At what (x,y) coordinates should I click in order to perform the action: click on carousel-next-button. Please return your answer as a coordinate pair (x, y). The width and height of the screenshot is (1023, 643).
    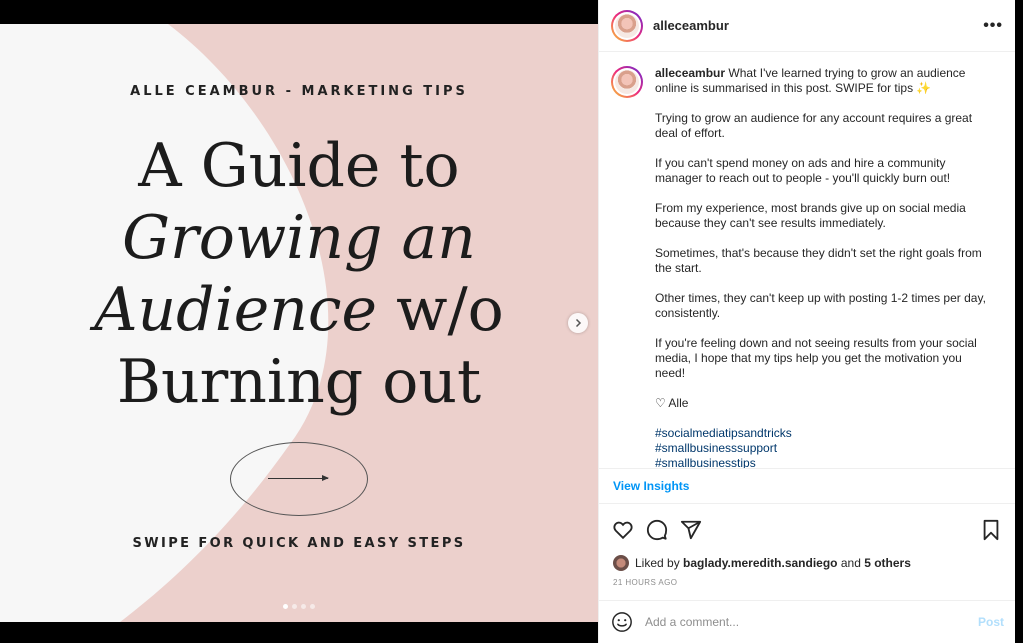
    Looking at the image, I should click on (578, 323).